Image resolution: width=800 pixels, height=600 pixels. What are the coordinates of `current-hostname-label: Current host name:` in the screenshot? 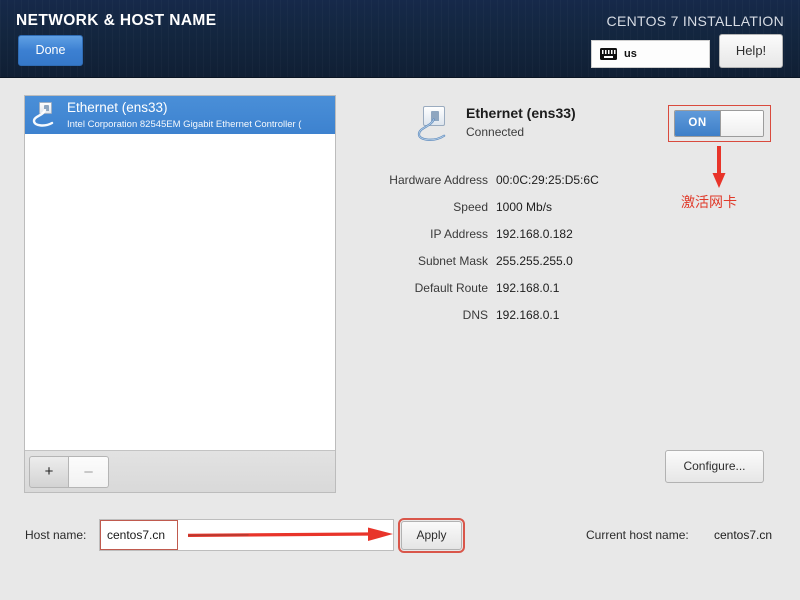 It's located at (637, 535).